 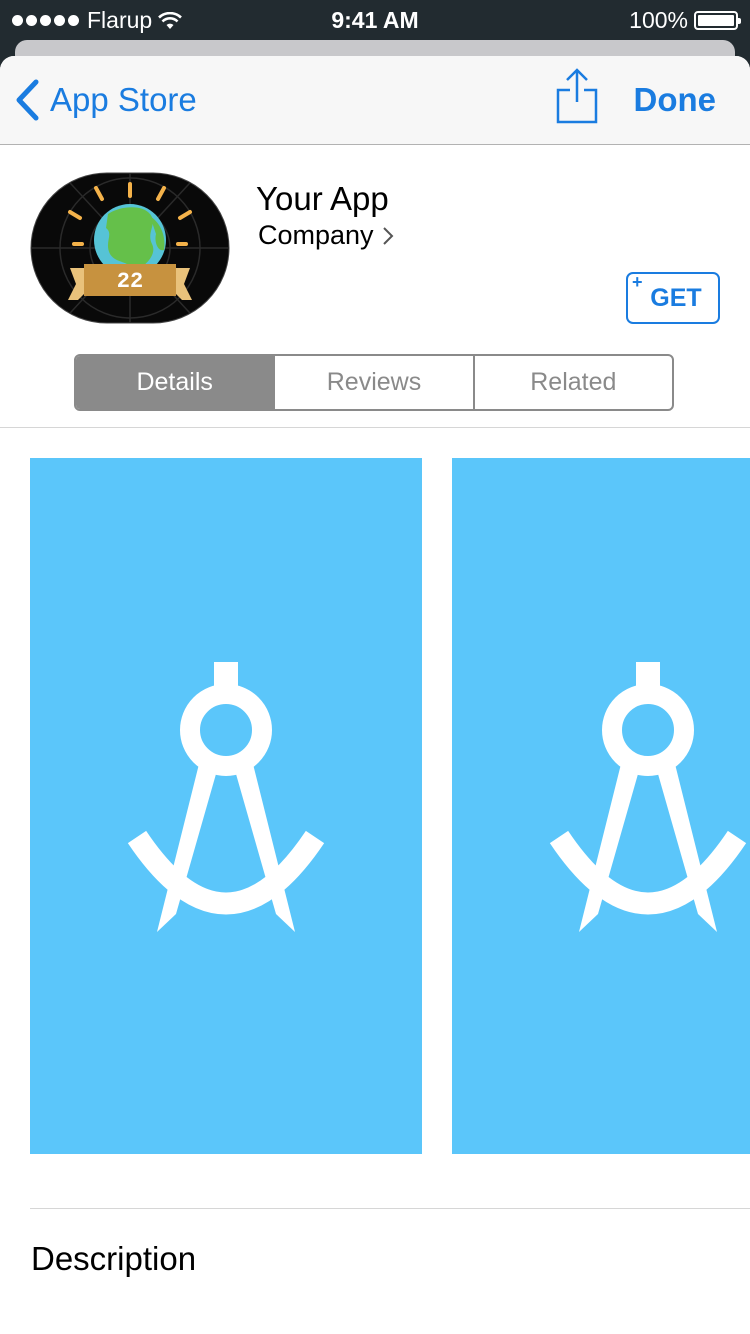 What do you see at coordinates (637, 282) in the screenshot?
I see `get-plus: +` at bounding box center [637, 282].